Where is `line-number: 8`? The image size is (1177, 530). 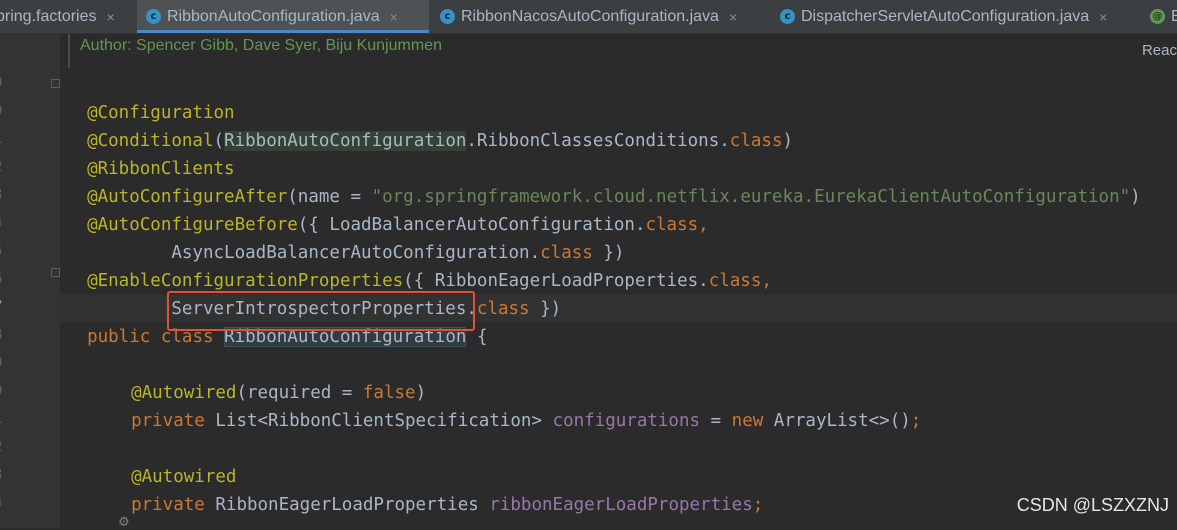
line-number: 8 is located at coordinates (4, 335).